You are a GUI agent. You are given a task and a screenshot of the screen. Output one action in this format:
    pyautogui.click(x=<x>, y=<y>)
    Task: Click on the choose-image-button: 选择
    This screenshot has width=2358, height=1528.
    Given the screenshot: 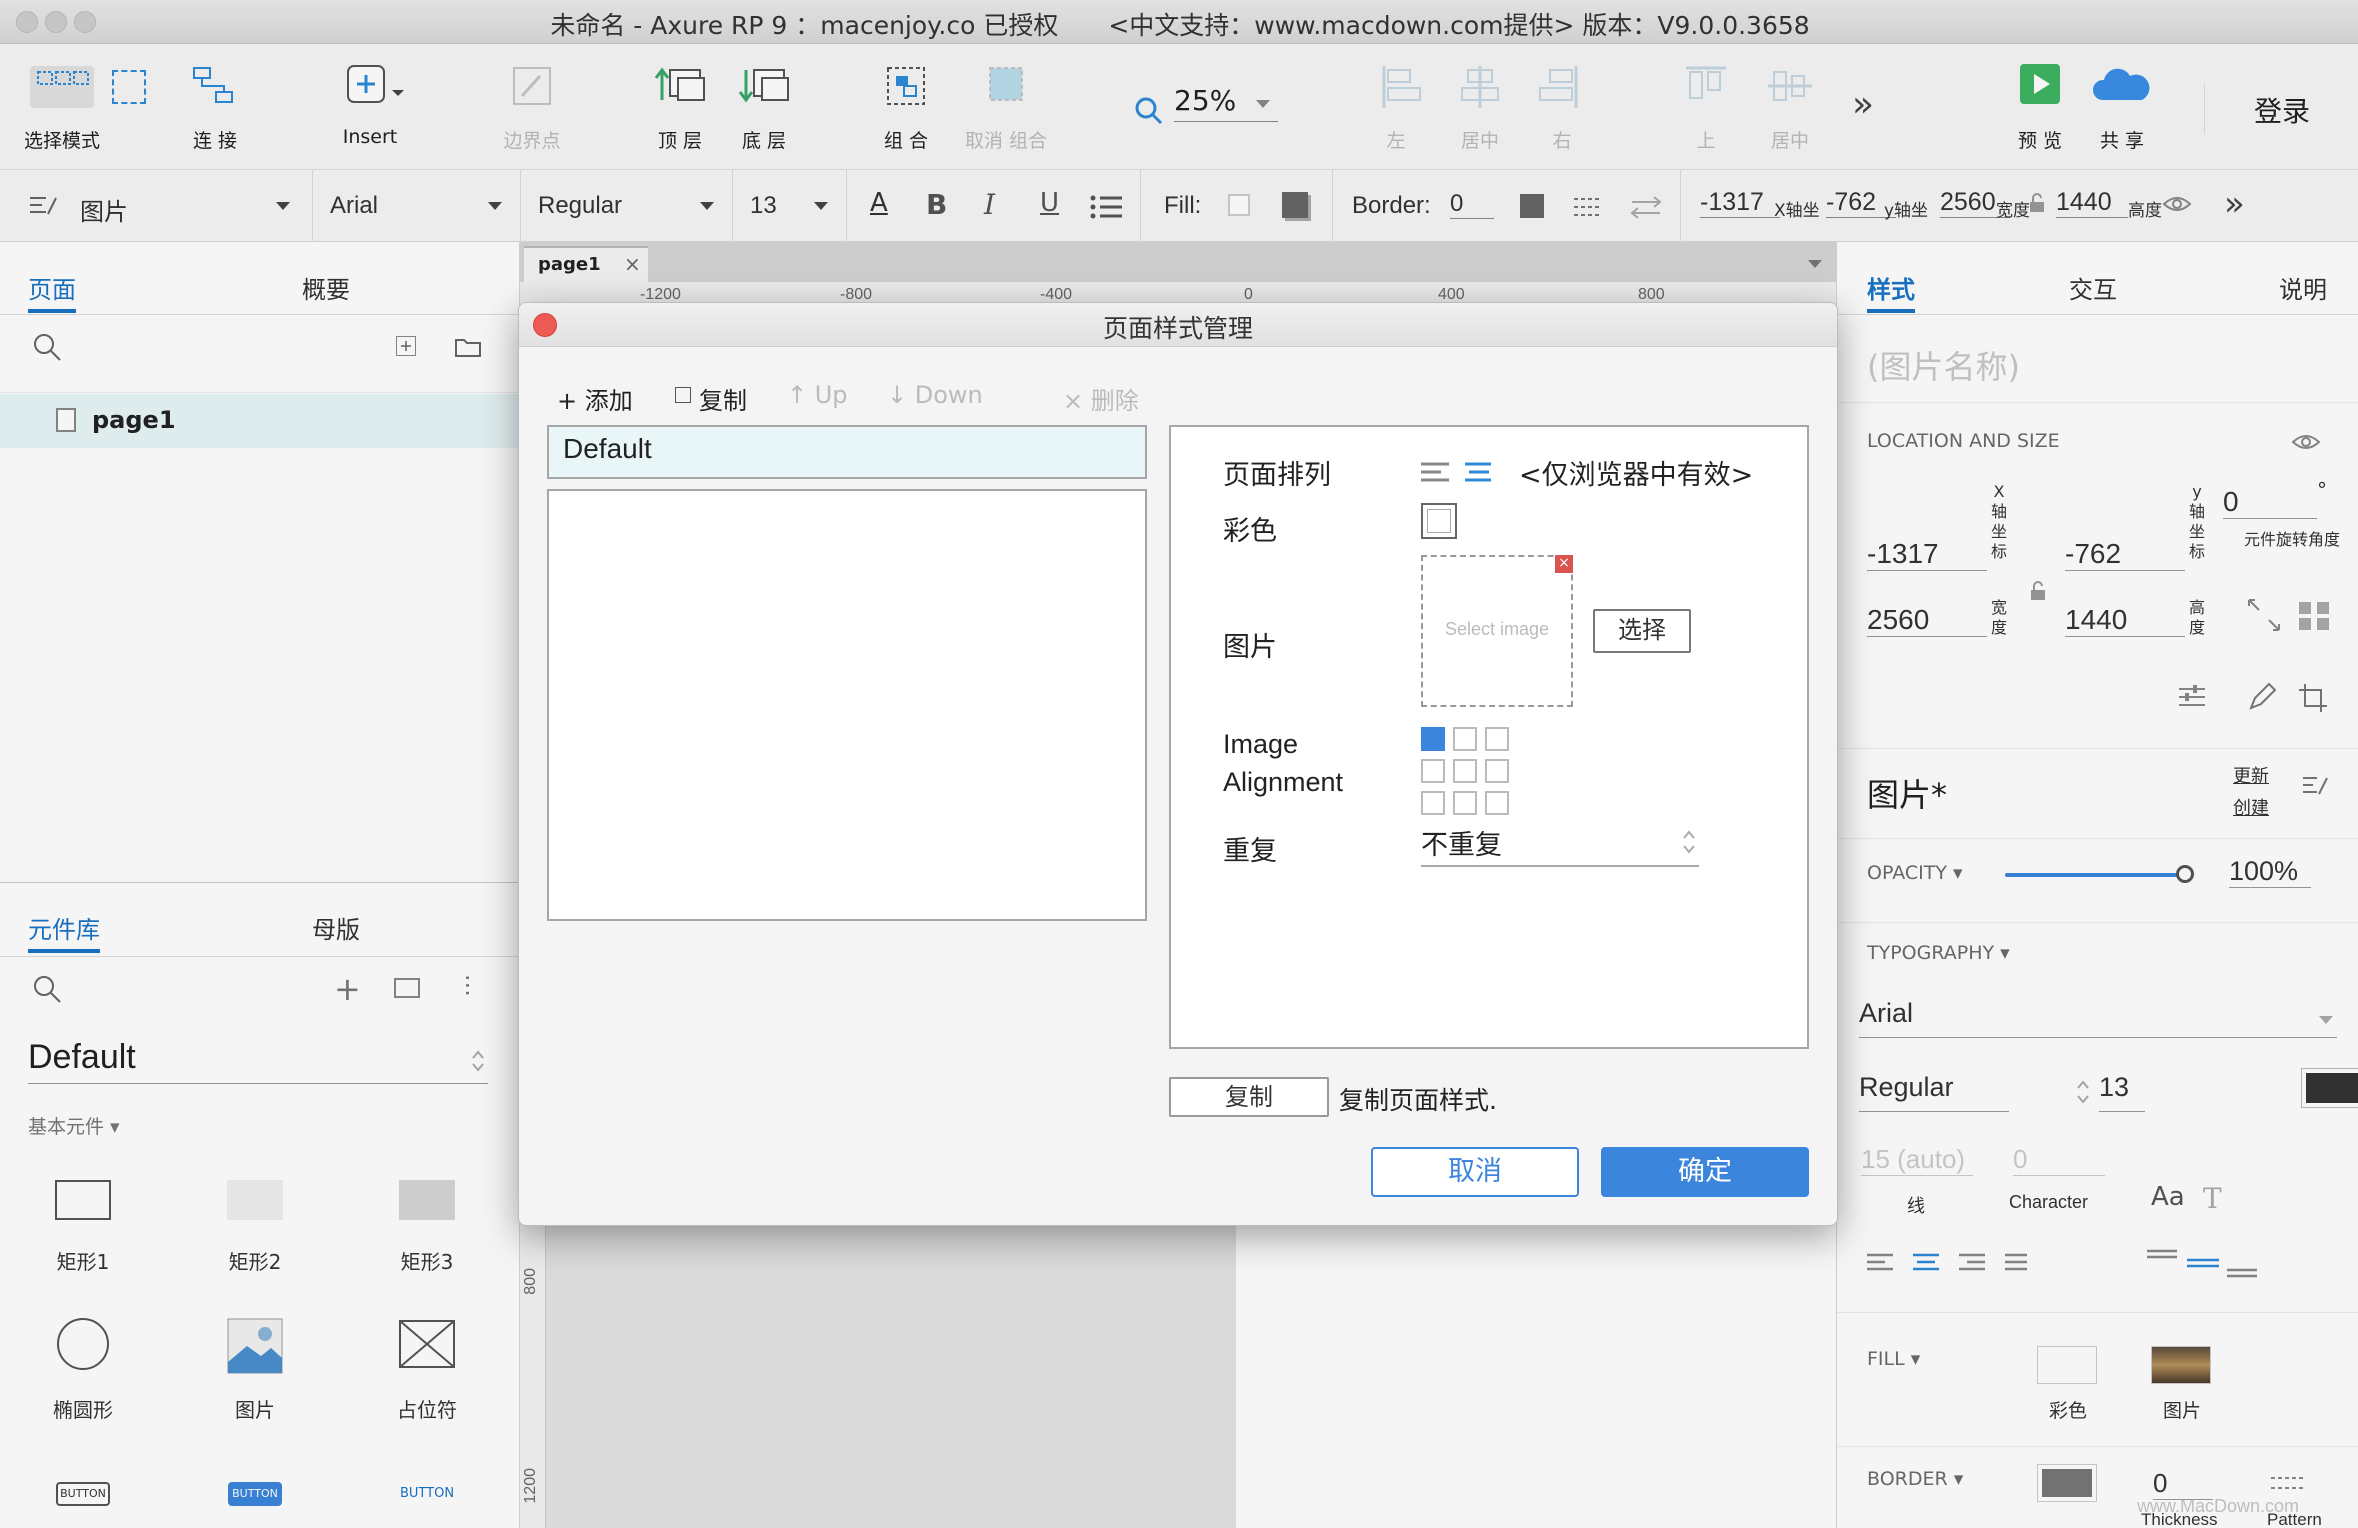 What is the action you would take?
    pyautogui.click(x=1642, y=631)
    